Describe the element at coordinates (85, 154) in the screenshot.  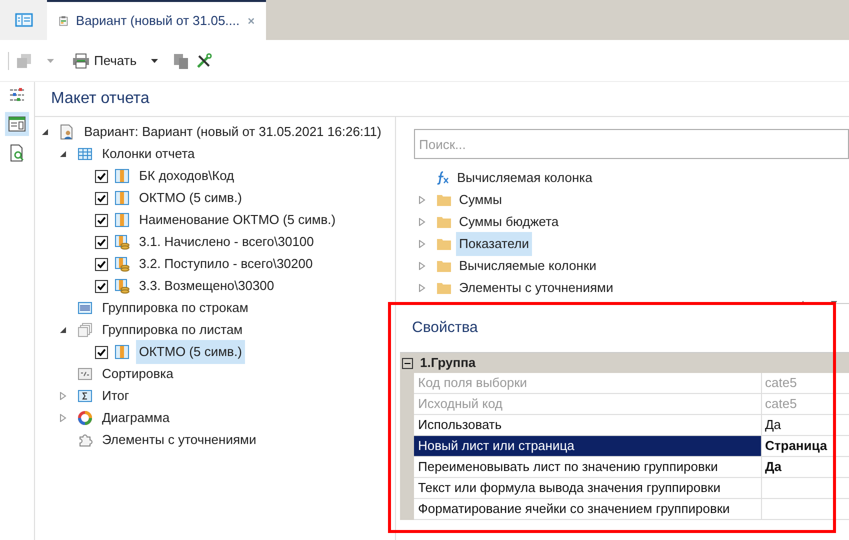
I see `table-icon` at that location.